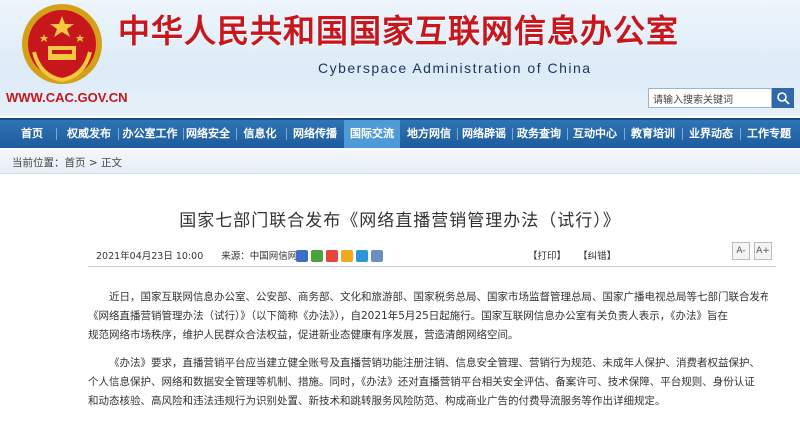  I want to click on nav-item-security: 网络安全, so click(208, 134).